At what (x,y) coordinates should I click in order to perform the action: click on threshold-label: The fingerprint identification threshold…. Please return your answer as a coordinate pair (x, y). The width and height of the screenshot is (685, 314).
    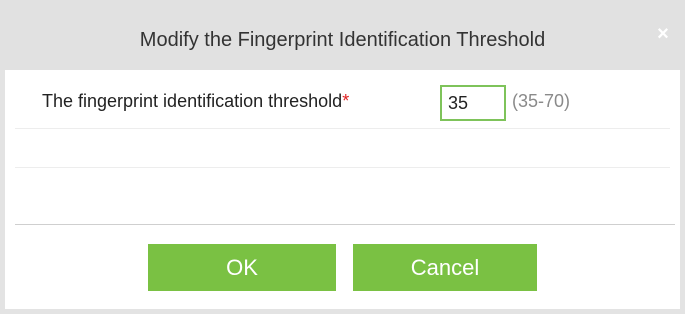
    Looking at the image, I should click on (195, 101).